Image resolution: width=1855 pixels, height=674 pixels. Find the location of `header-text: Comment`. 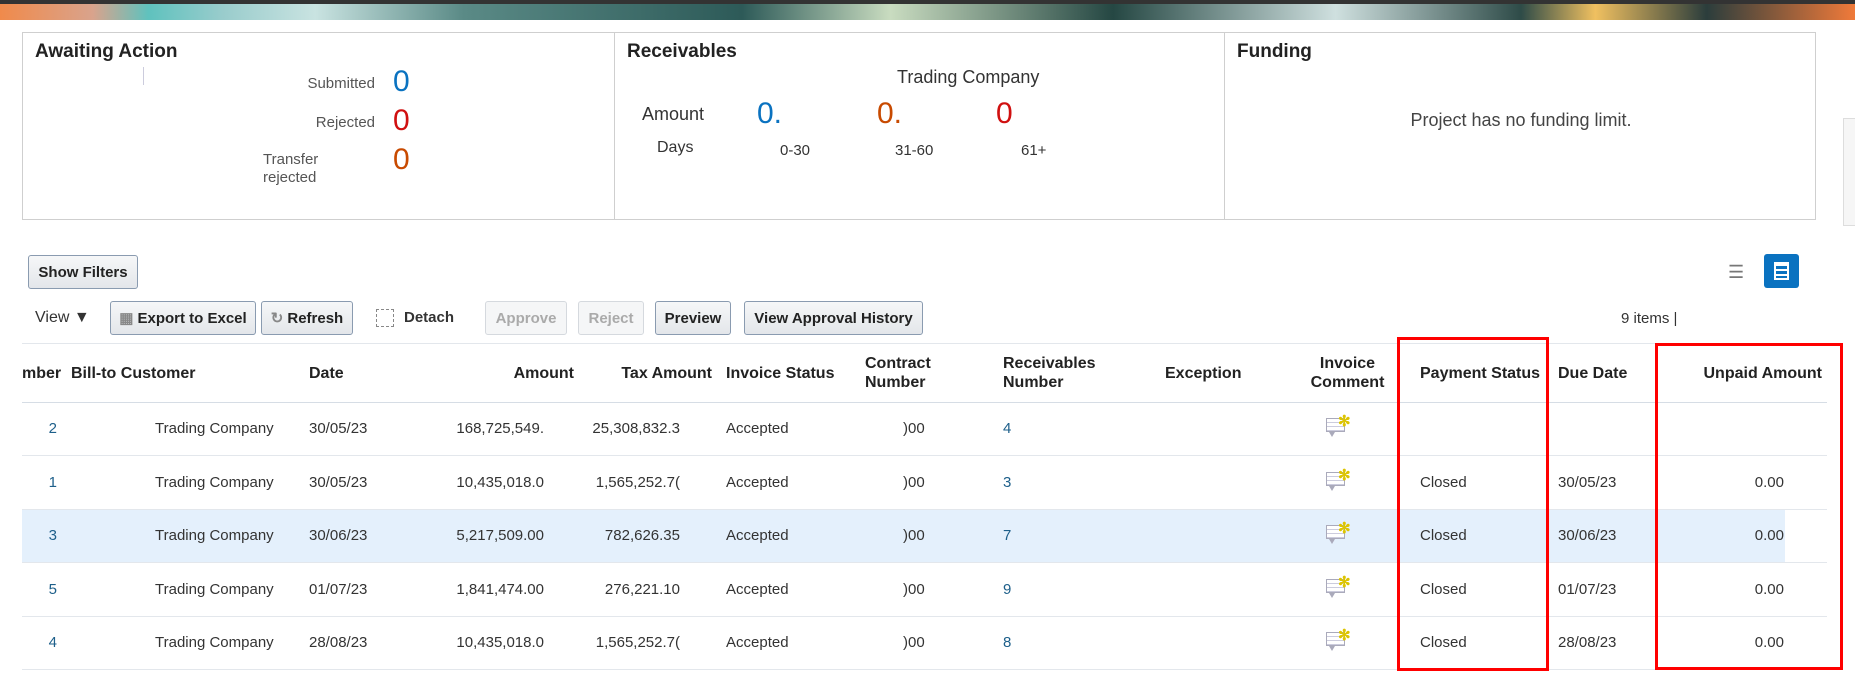

header-text: Comment is located at coordinates (1347, 382).